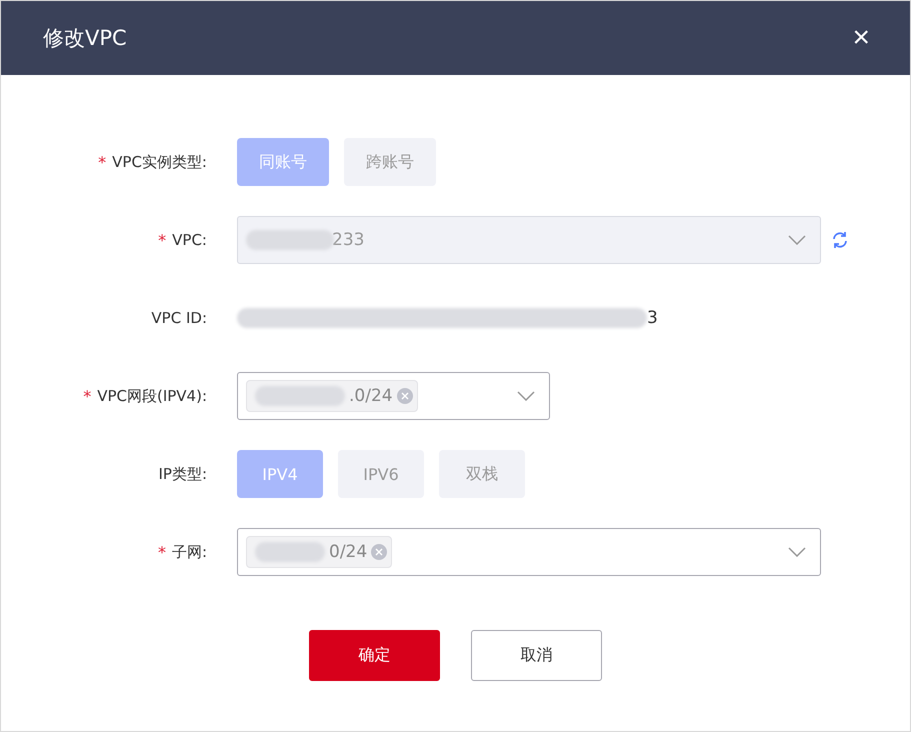  Describe the element at coordinates (189, 240) in the screenshot. I see `field-label: VPC:` at that location.